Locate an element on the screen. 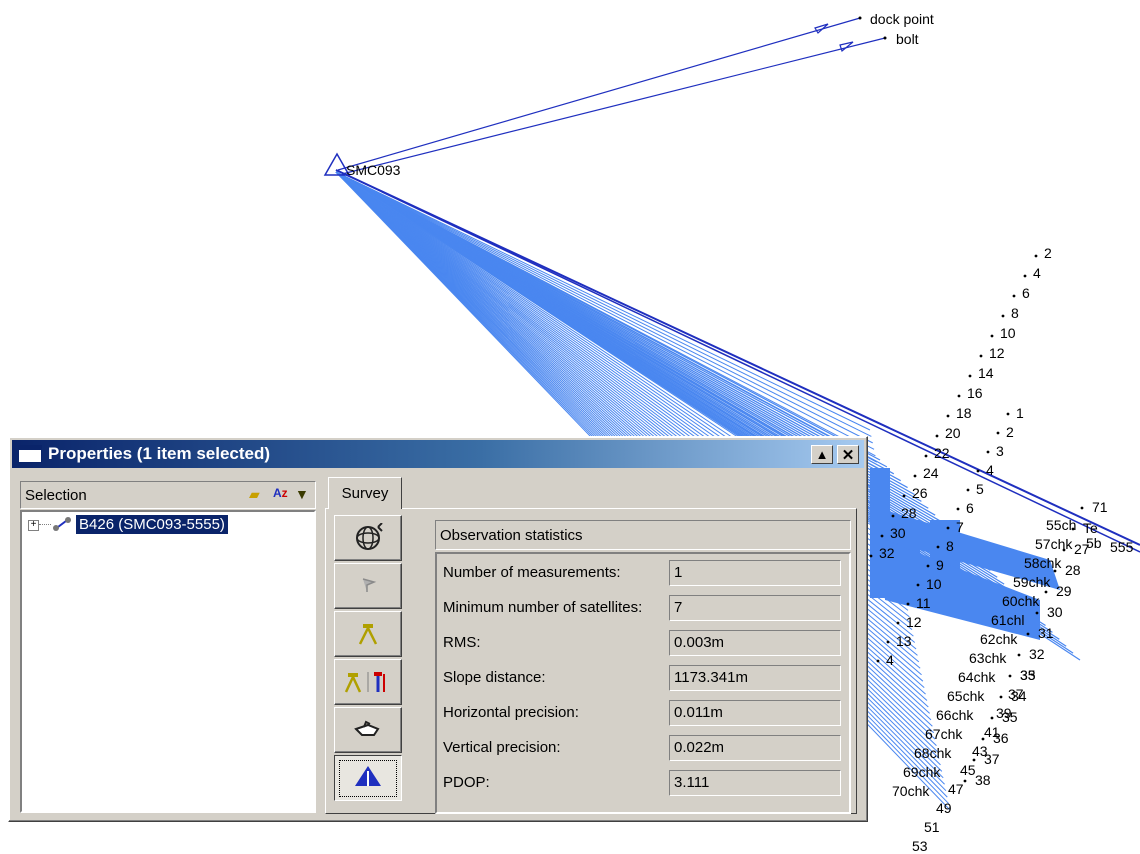 Image resolution: width=1140 pixels, height=854 pixels. point-label: 13 is located at coordinates (904, 641).